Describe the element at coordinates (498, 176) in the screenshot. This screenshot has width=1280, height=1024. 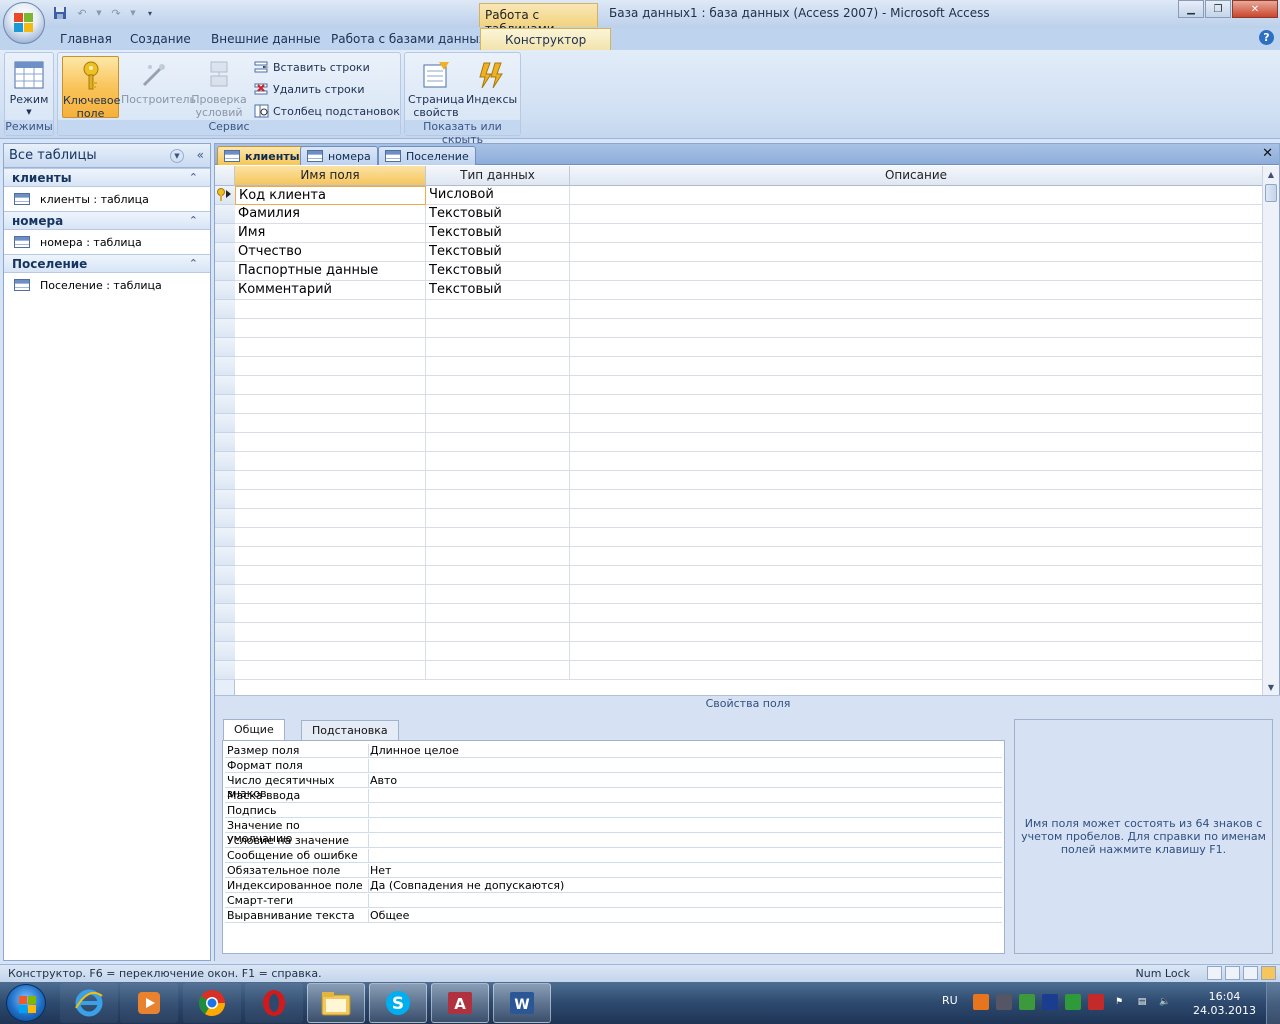
I see `column-header-data-type: Тип данных` at that location.